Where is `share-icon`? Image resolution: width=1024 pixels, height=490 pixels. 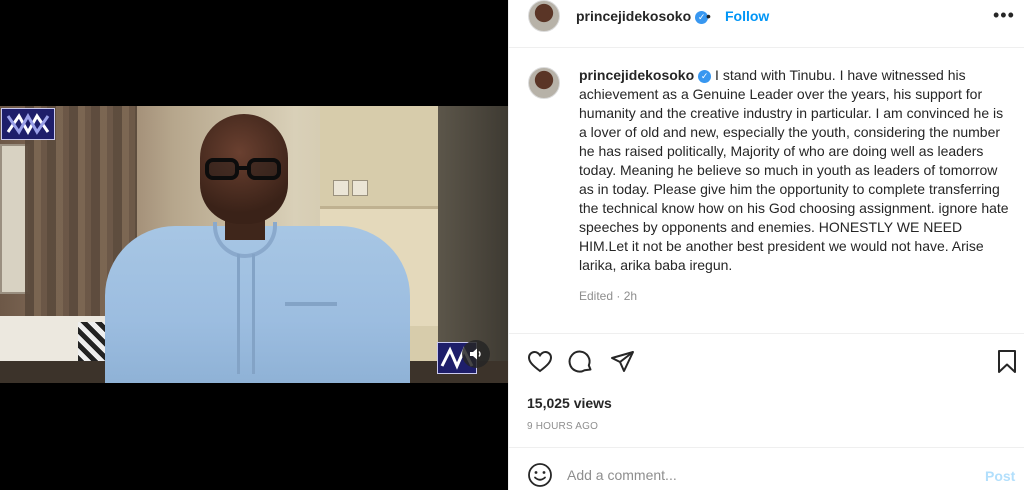 share-icon is located at coordinates (623, 362).